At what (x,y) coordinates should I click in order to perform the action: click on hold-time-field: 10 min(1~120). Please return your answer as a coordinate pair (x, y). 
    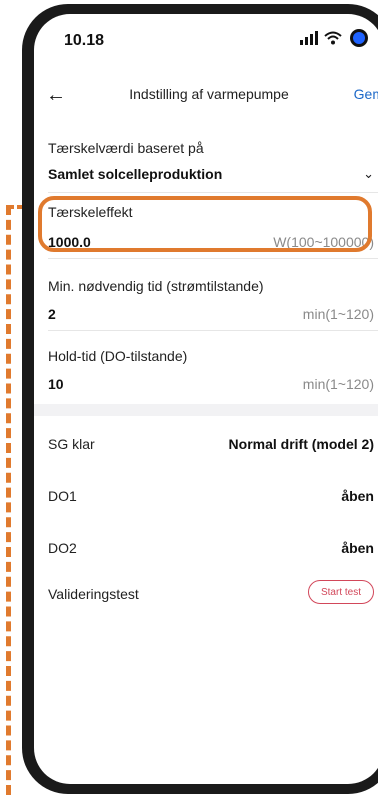
    Looking at the image, I should click on (213, 385).